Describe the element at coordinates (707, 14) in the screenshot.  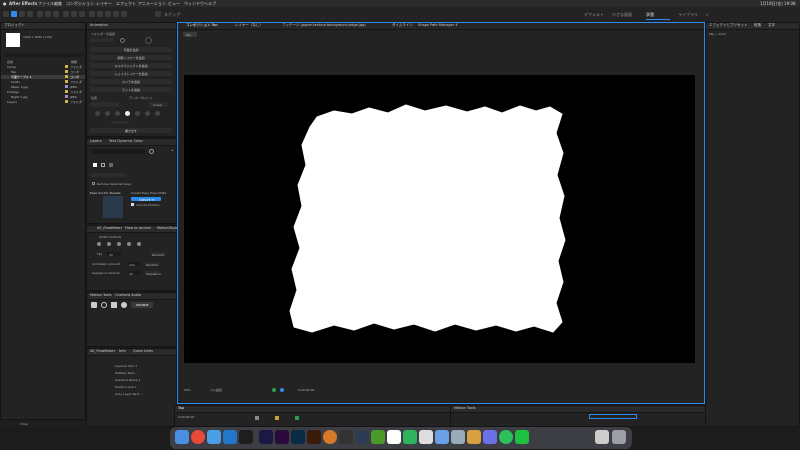
I see `workspace-more-icon: »` at that location.